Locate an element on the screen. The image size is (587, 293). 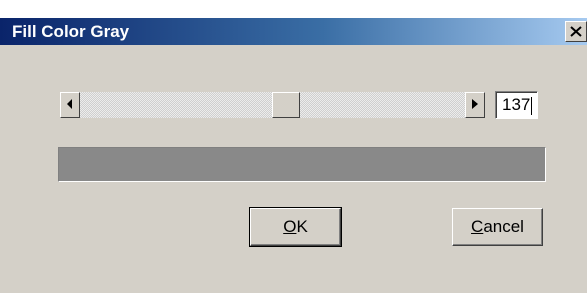
title-bar: Fill Color Gray is located at coordinates (293, 31).